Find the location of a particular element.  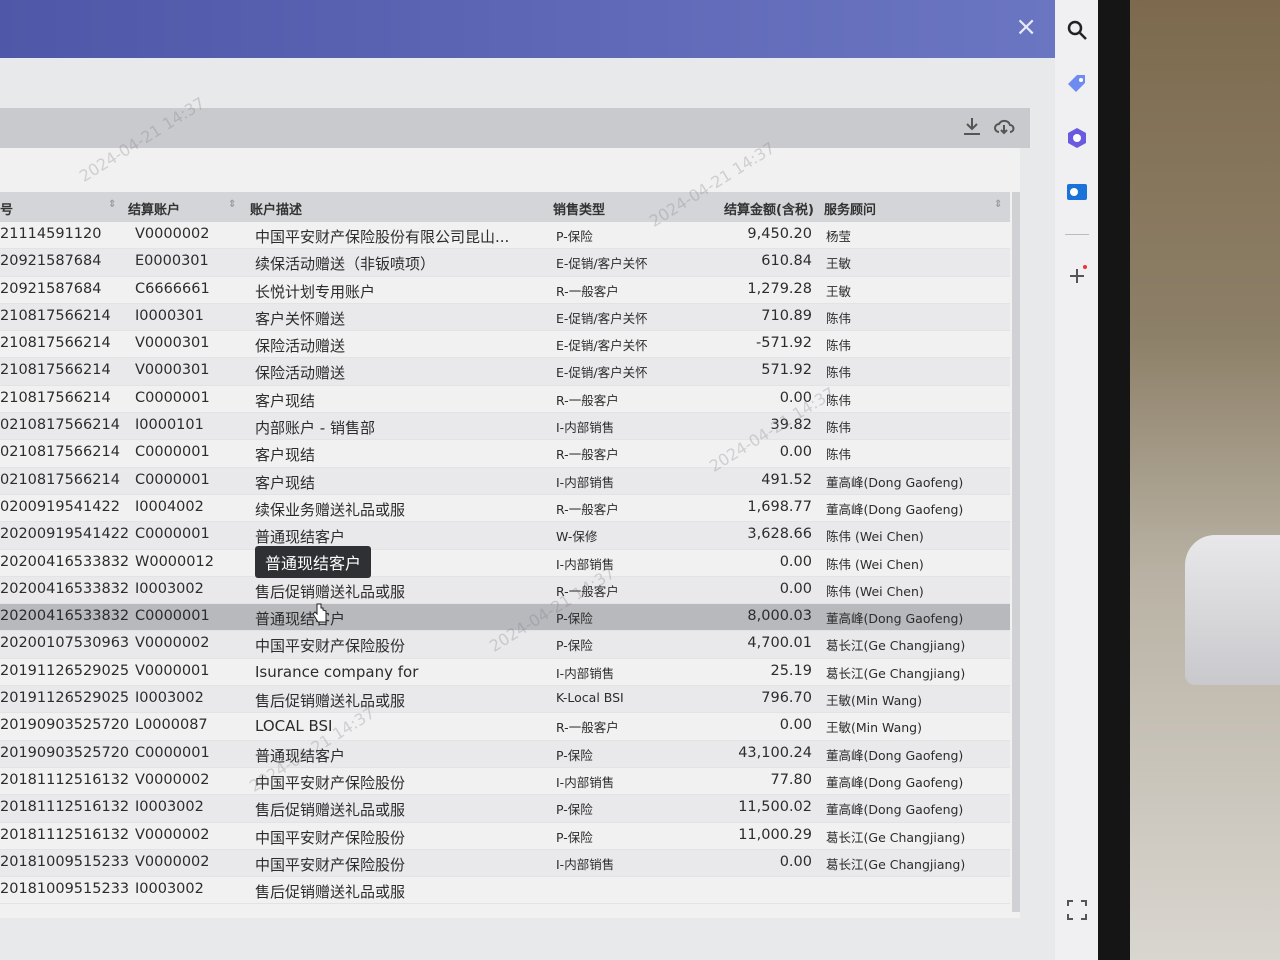

cell-type: I-内部销售 is located at coordinates (585, 864).